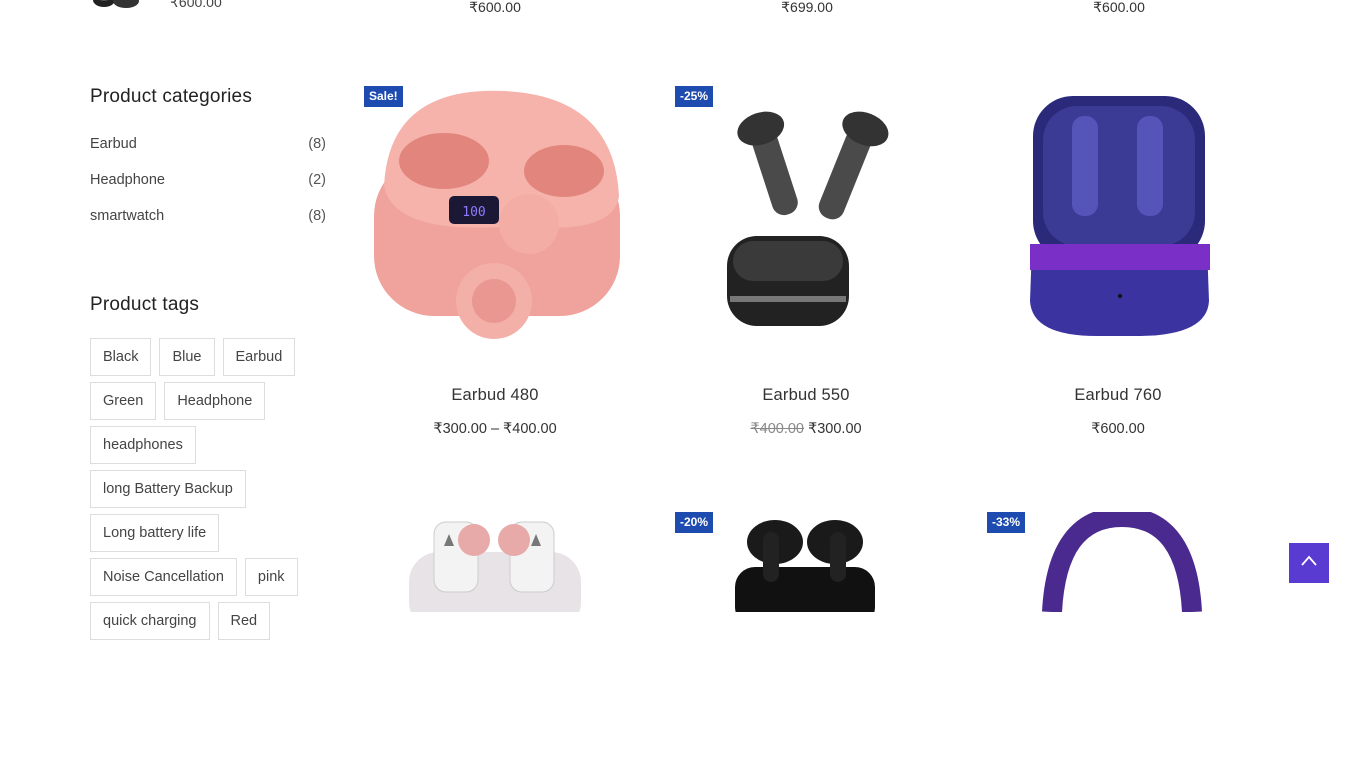 The image size is (1348, 782). Describe the element at coordinates (317, 180) in the screenshot. I see `category-count: (2)` at that location.